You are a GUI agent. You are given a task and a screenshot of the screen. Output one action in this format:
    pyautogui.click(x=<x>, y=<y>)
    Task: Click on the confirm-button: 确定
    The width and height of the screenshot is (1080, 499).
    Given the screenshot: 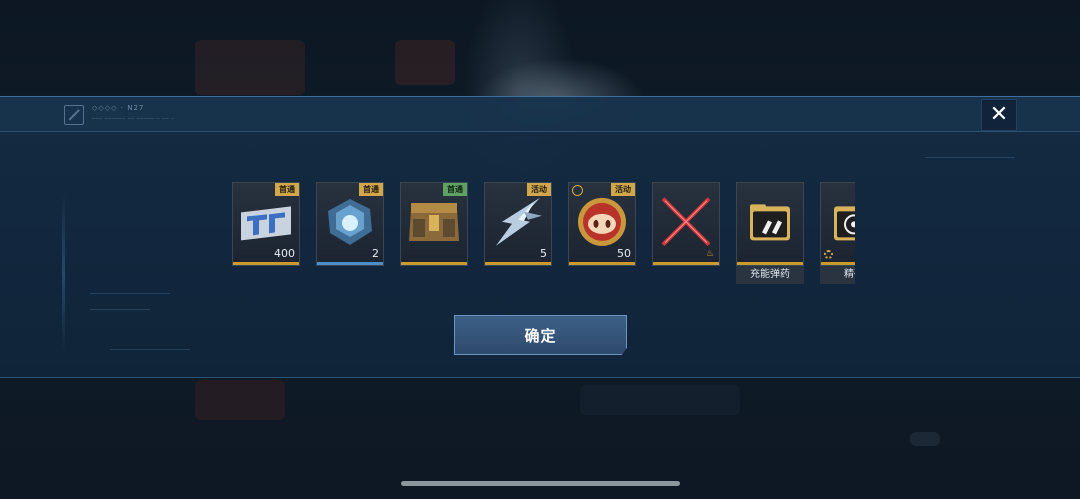 What is the action you would take?
    pyautogui.click(x=540, y=335)
    